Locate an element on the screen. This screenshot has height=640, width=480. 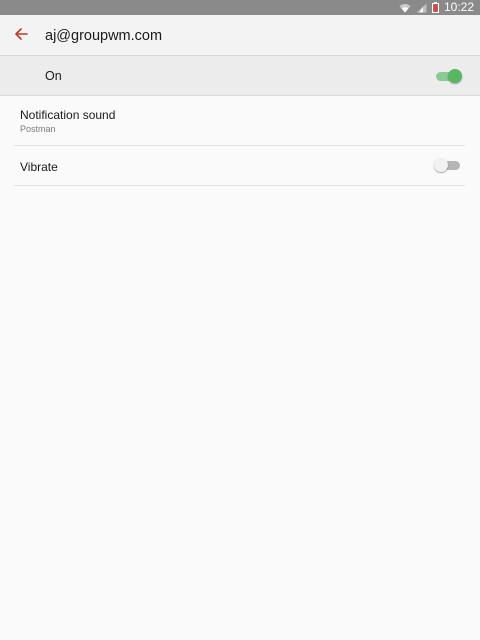
vibrate-toggle-switch is located at coordinates (448, 165).